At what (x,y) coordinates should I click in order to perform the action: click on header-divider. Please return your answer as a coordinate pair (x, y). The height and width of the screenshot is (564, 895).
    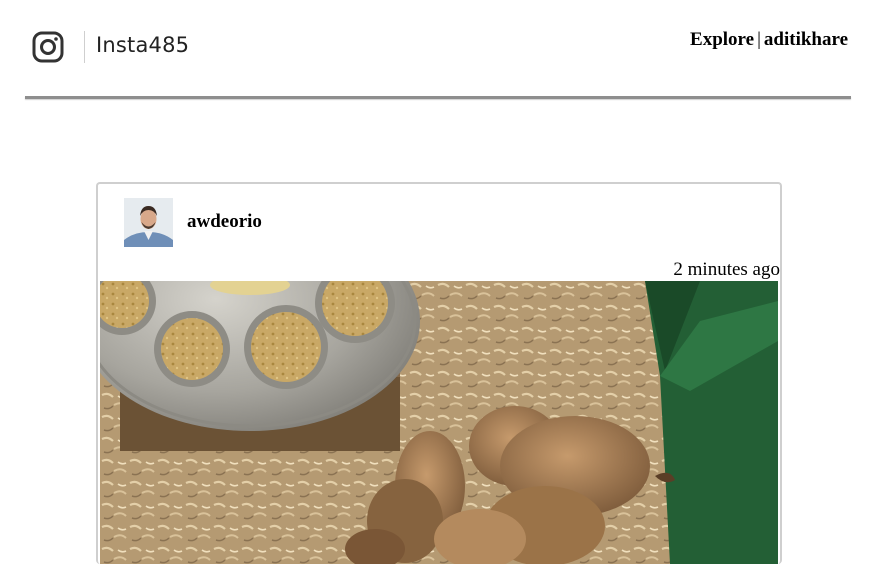
    Looking at the image, I should click on (84, 47).